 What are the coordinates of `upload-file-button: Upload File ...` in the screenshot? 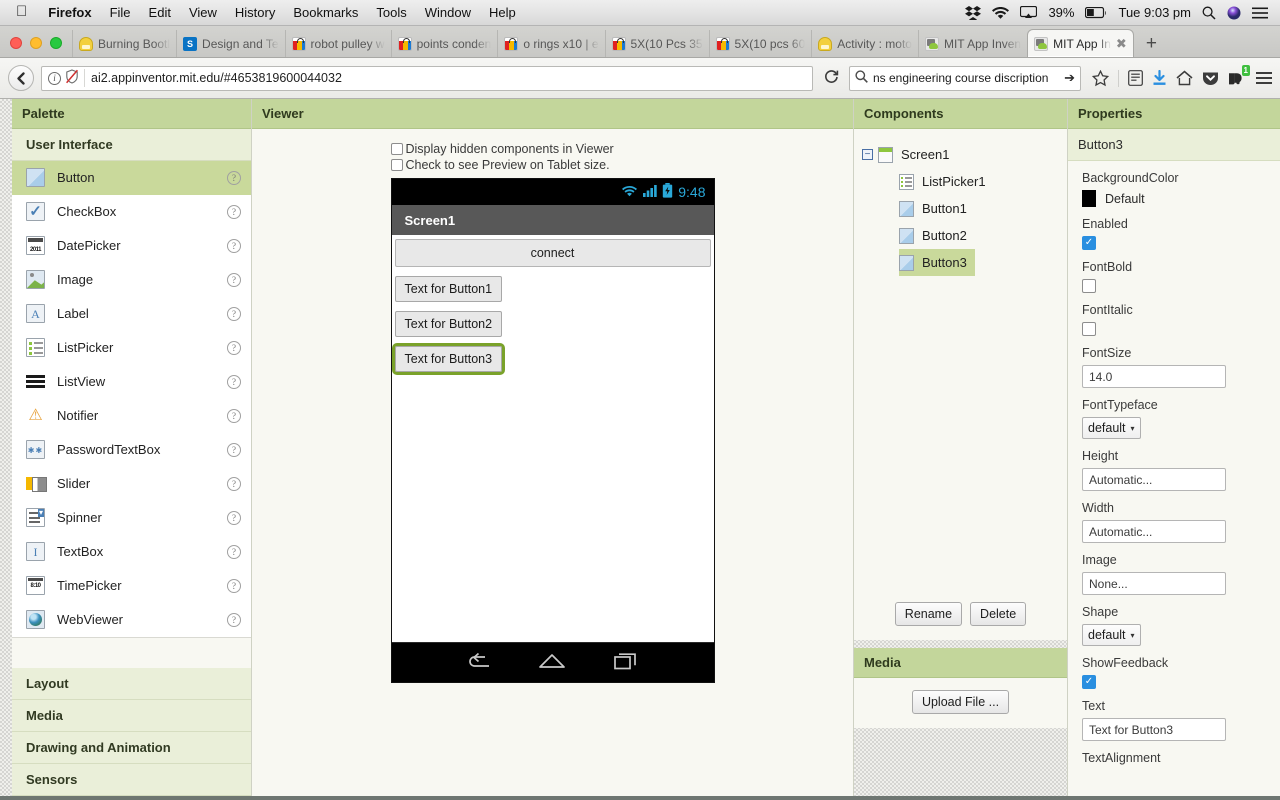 It's located at (960, 702).